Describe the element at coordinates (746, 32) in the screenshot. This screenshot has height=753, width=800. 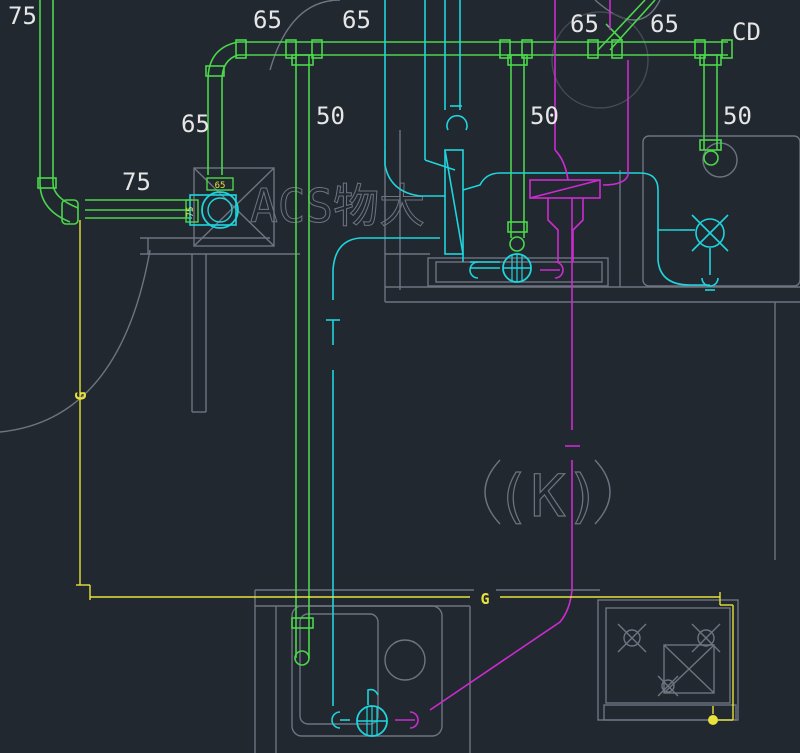
I see `pipe-code-label: CD` at that location.